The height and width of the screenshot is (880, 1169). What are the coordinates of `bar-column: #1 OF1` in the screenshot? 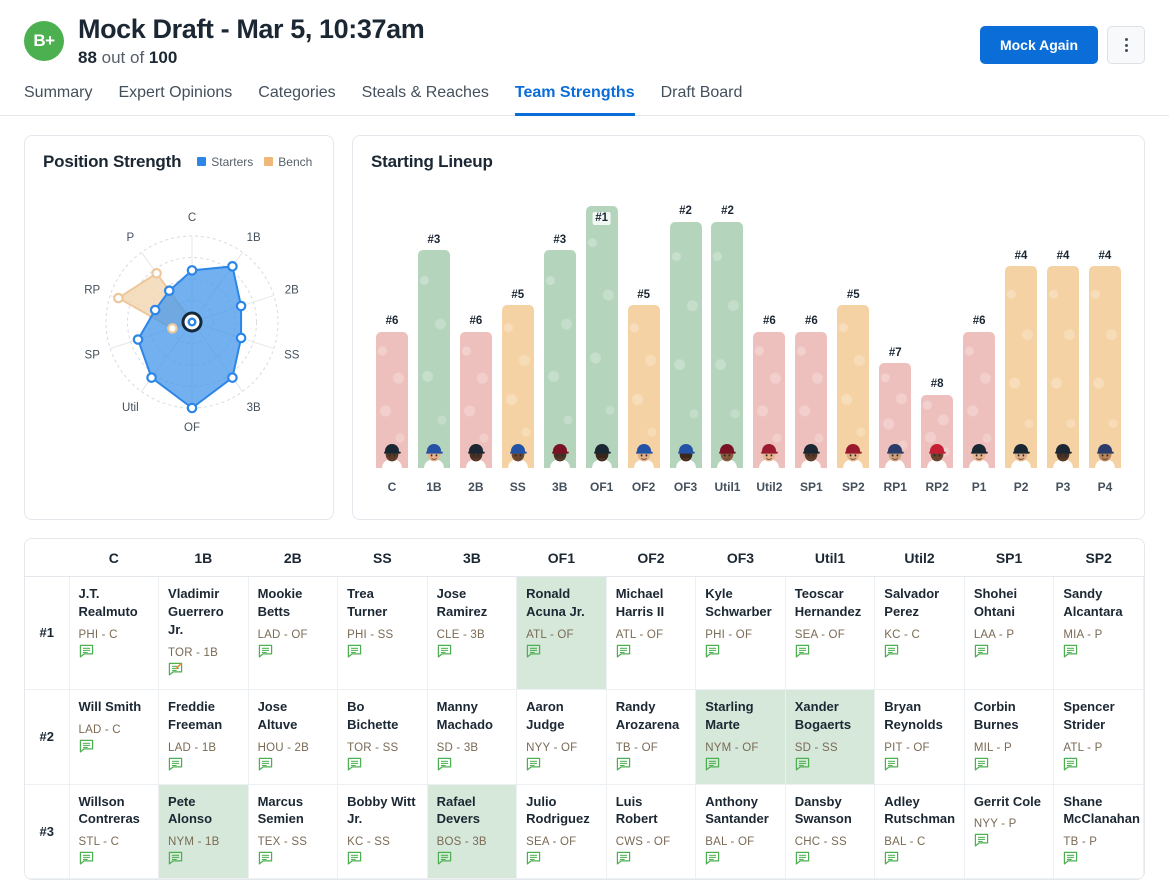 It's located at (602, 338).